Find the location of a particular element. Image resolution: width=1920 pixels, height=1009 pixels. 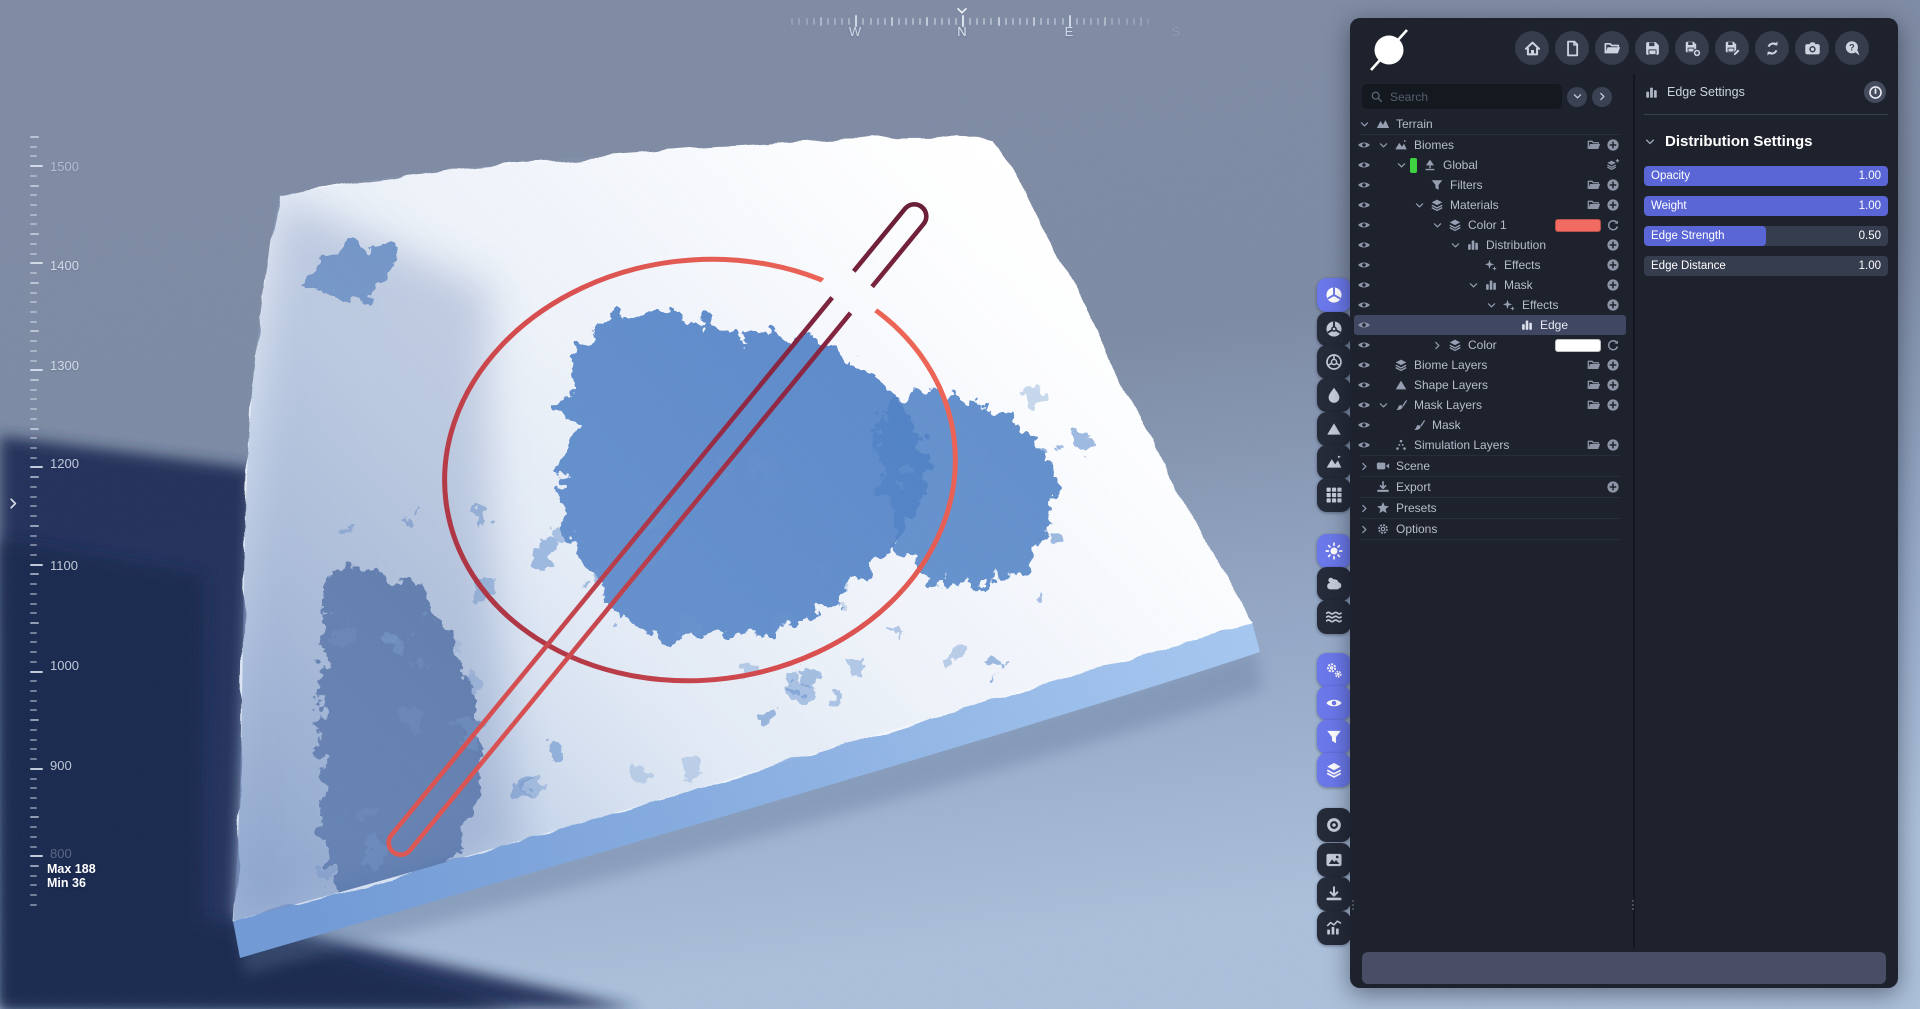

tree-row-color-1: Color 1 is located at coordinates (1490, 225).